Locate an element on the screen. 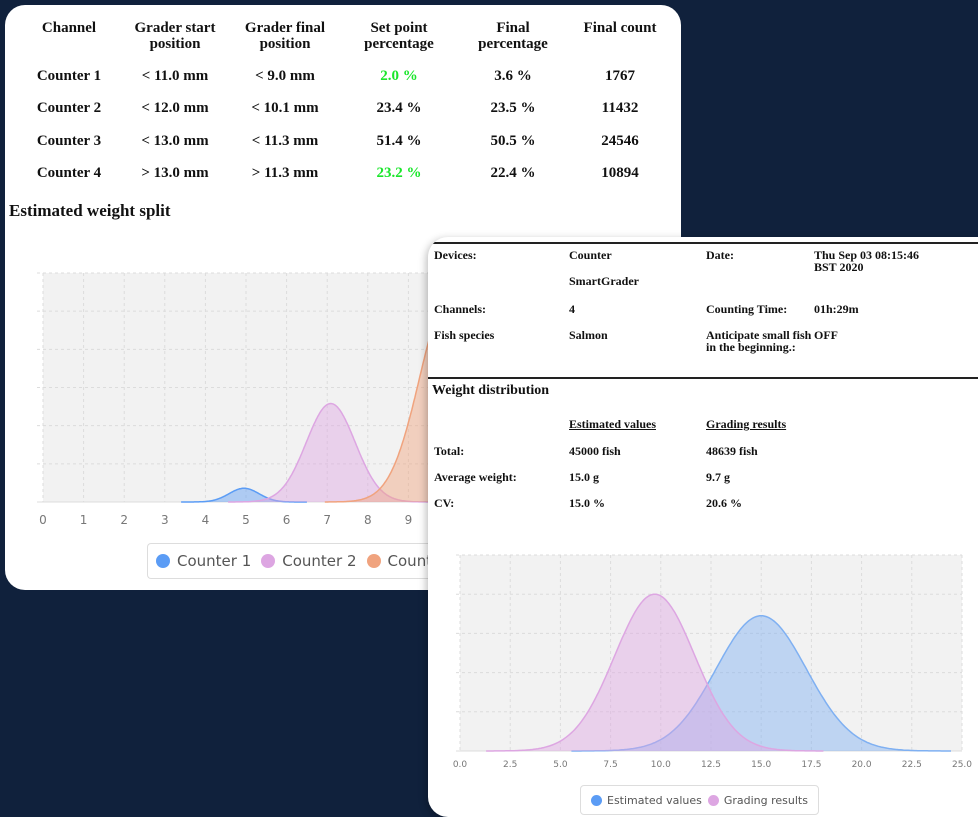  table-cell-set-point: 2.0 % is located at coordinates (399, 76).